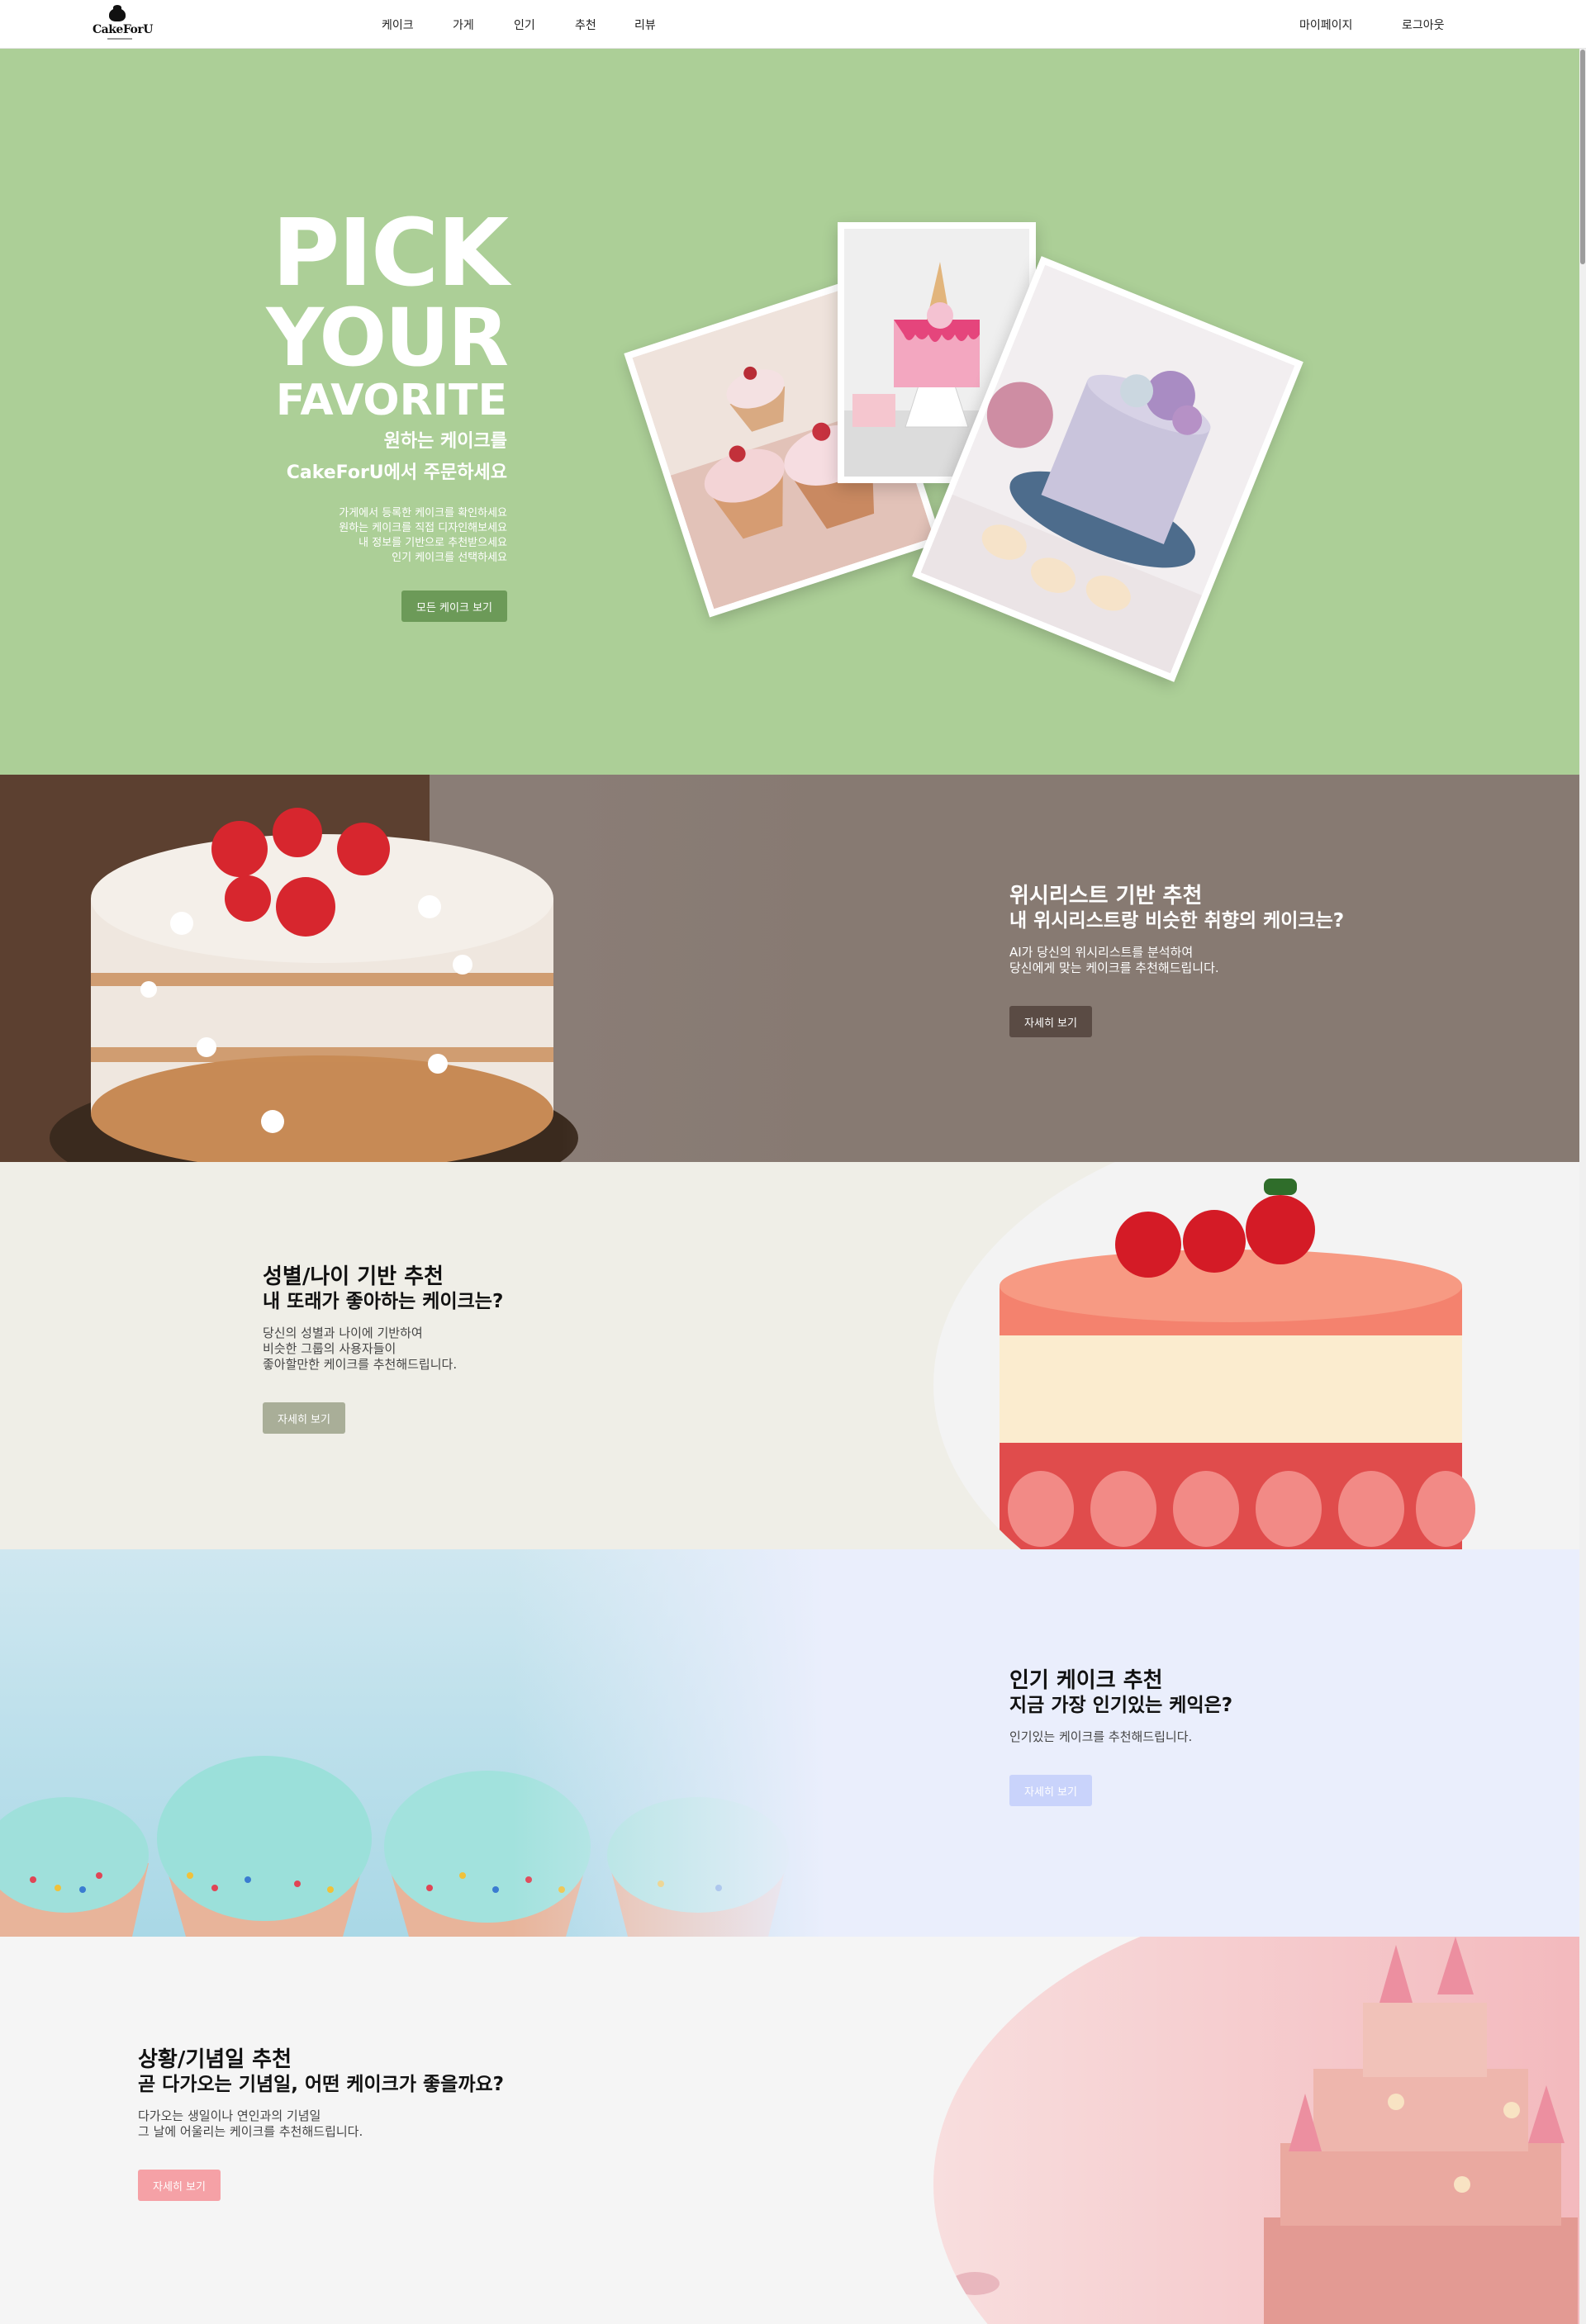 This screenshot has height=2324, width=1586. Describe the element at coordinates (1177, 921) in the screenshot. I see `section-subtitle: 내 위시리스트랑 비슷한 취향의 케이크는?` at that location.